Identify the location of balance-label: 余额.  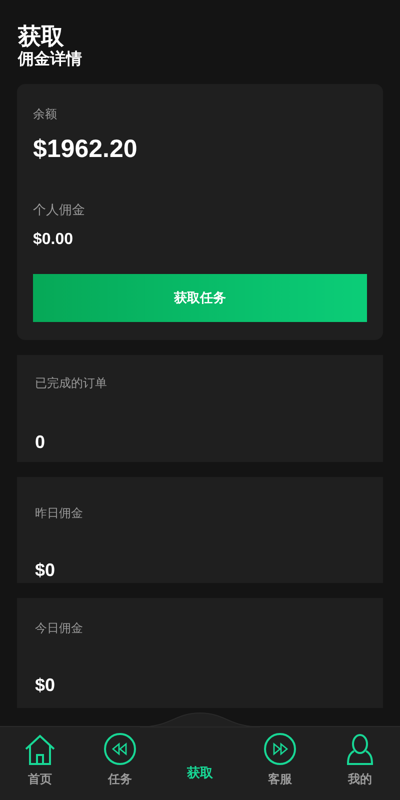
(45, 114).